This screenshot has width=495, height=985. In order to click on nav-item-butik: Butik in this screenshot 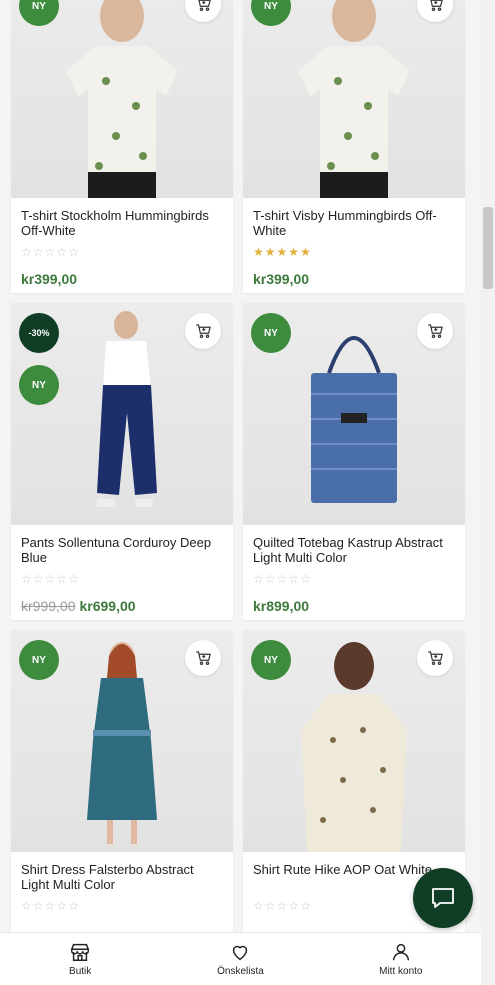, I will do `click(80, 959)`.